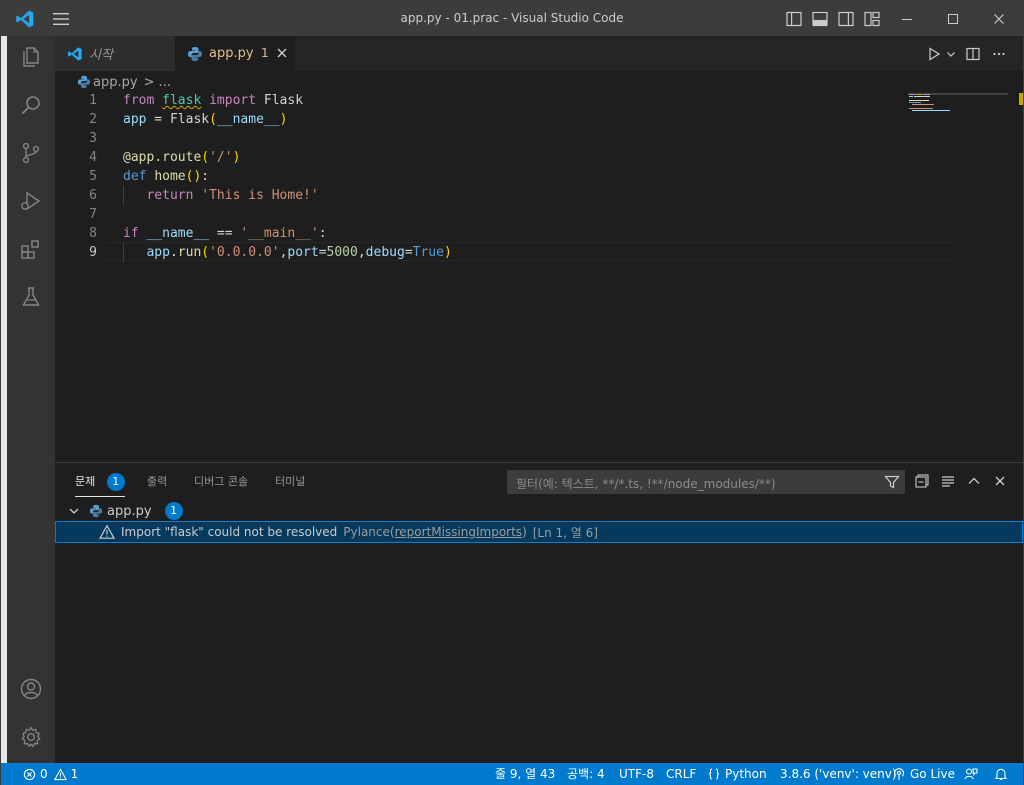  What do you see at coordinates (93, 119) in the screenshot?
I see `line-number: 2` at bounding box center [93, 119].